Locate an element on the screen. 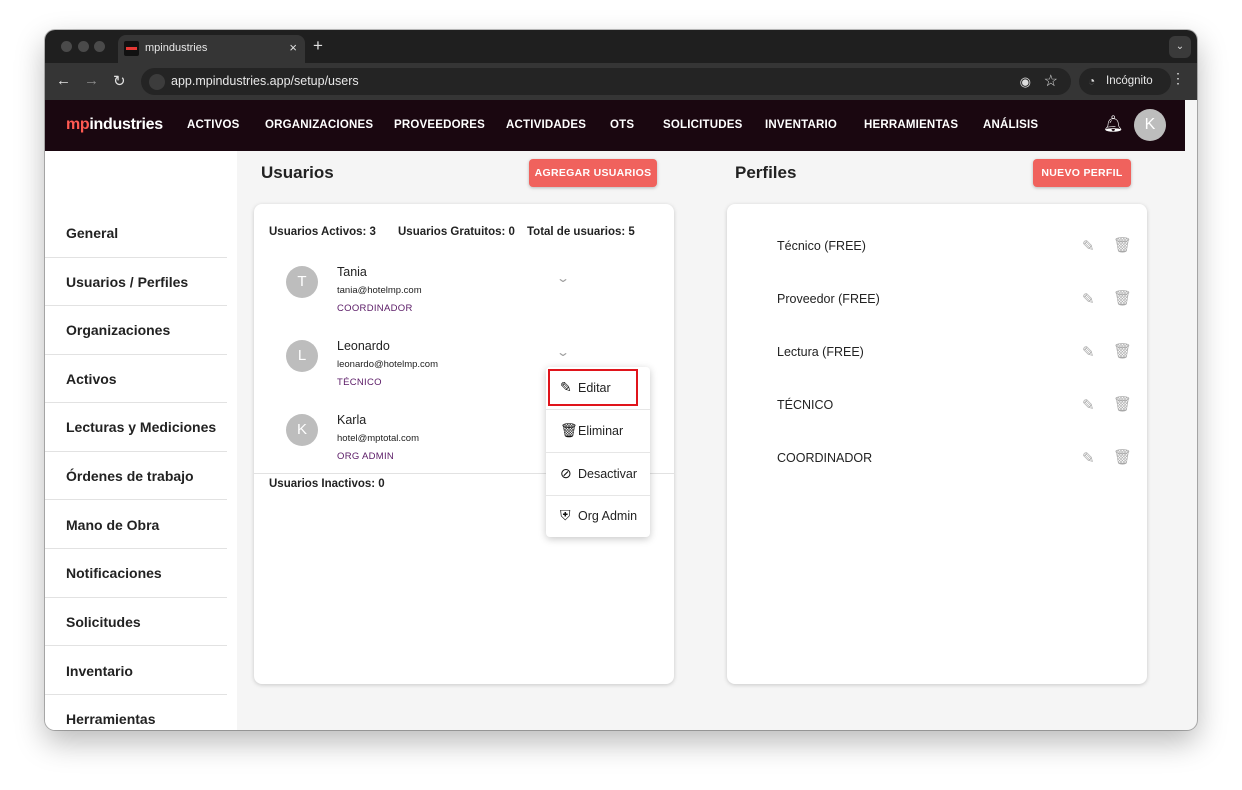  nav-actividades: ACTIVIDADES is located at coordinates (546, 125).